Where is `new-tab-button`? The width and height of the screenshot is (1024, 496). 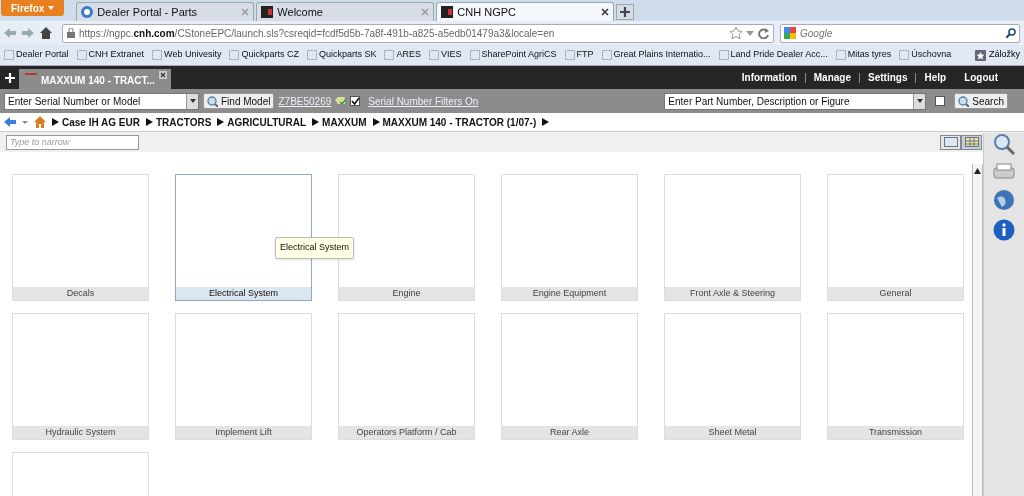 new-tab-button is located at coordinates (625, 12).